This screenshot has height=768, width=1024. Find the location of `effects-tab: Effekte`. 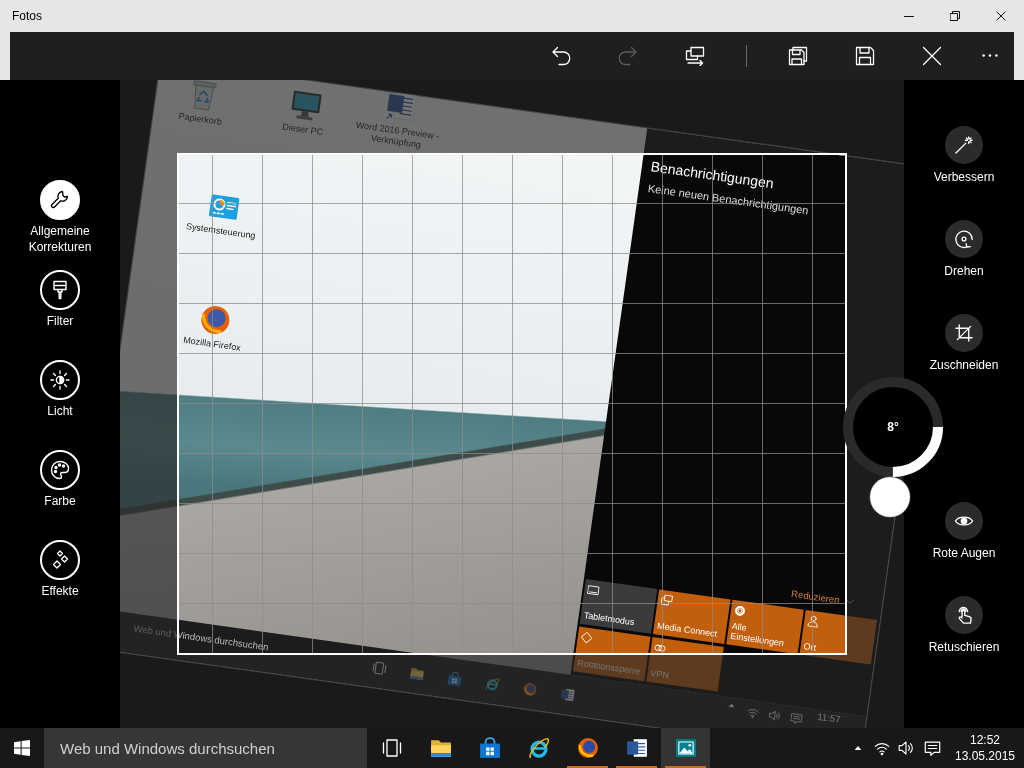

effects-tab: Effekte is located at coordinates (60, 585).